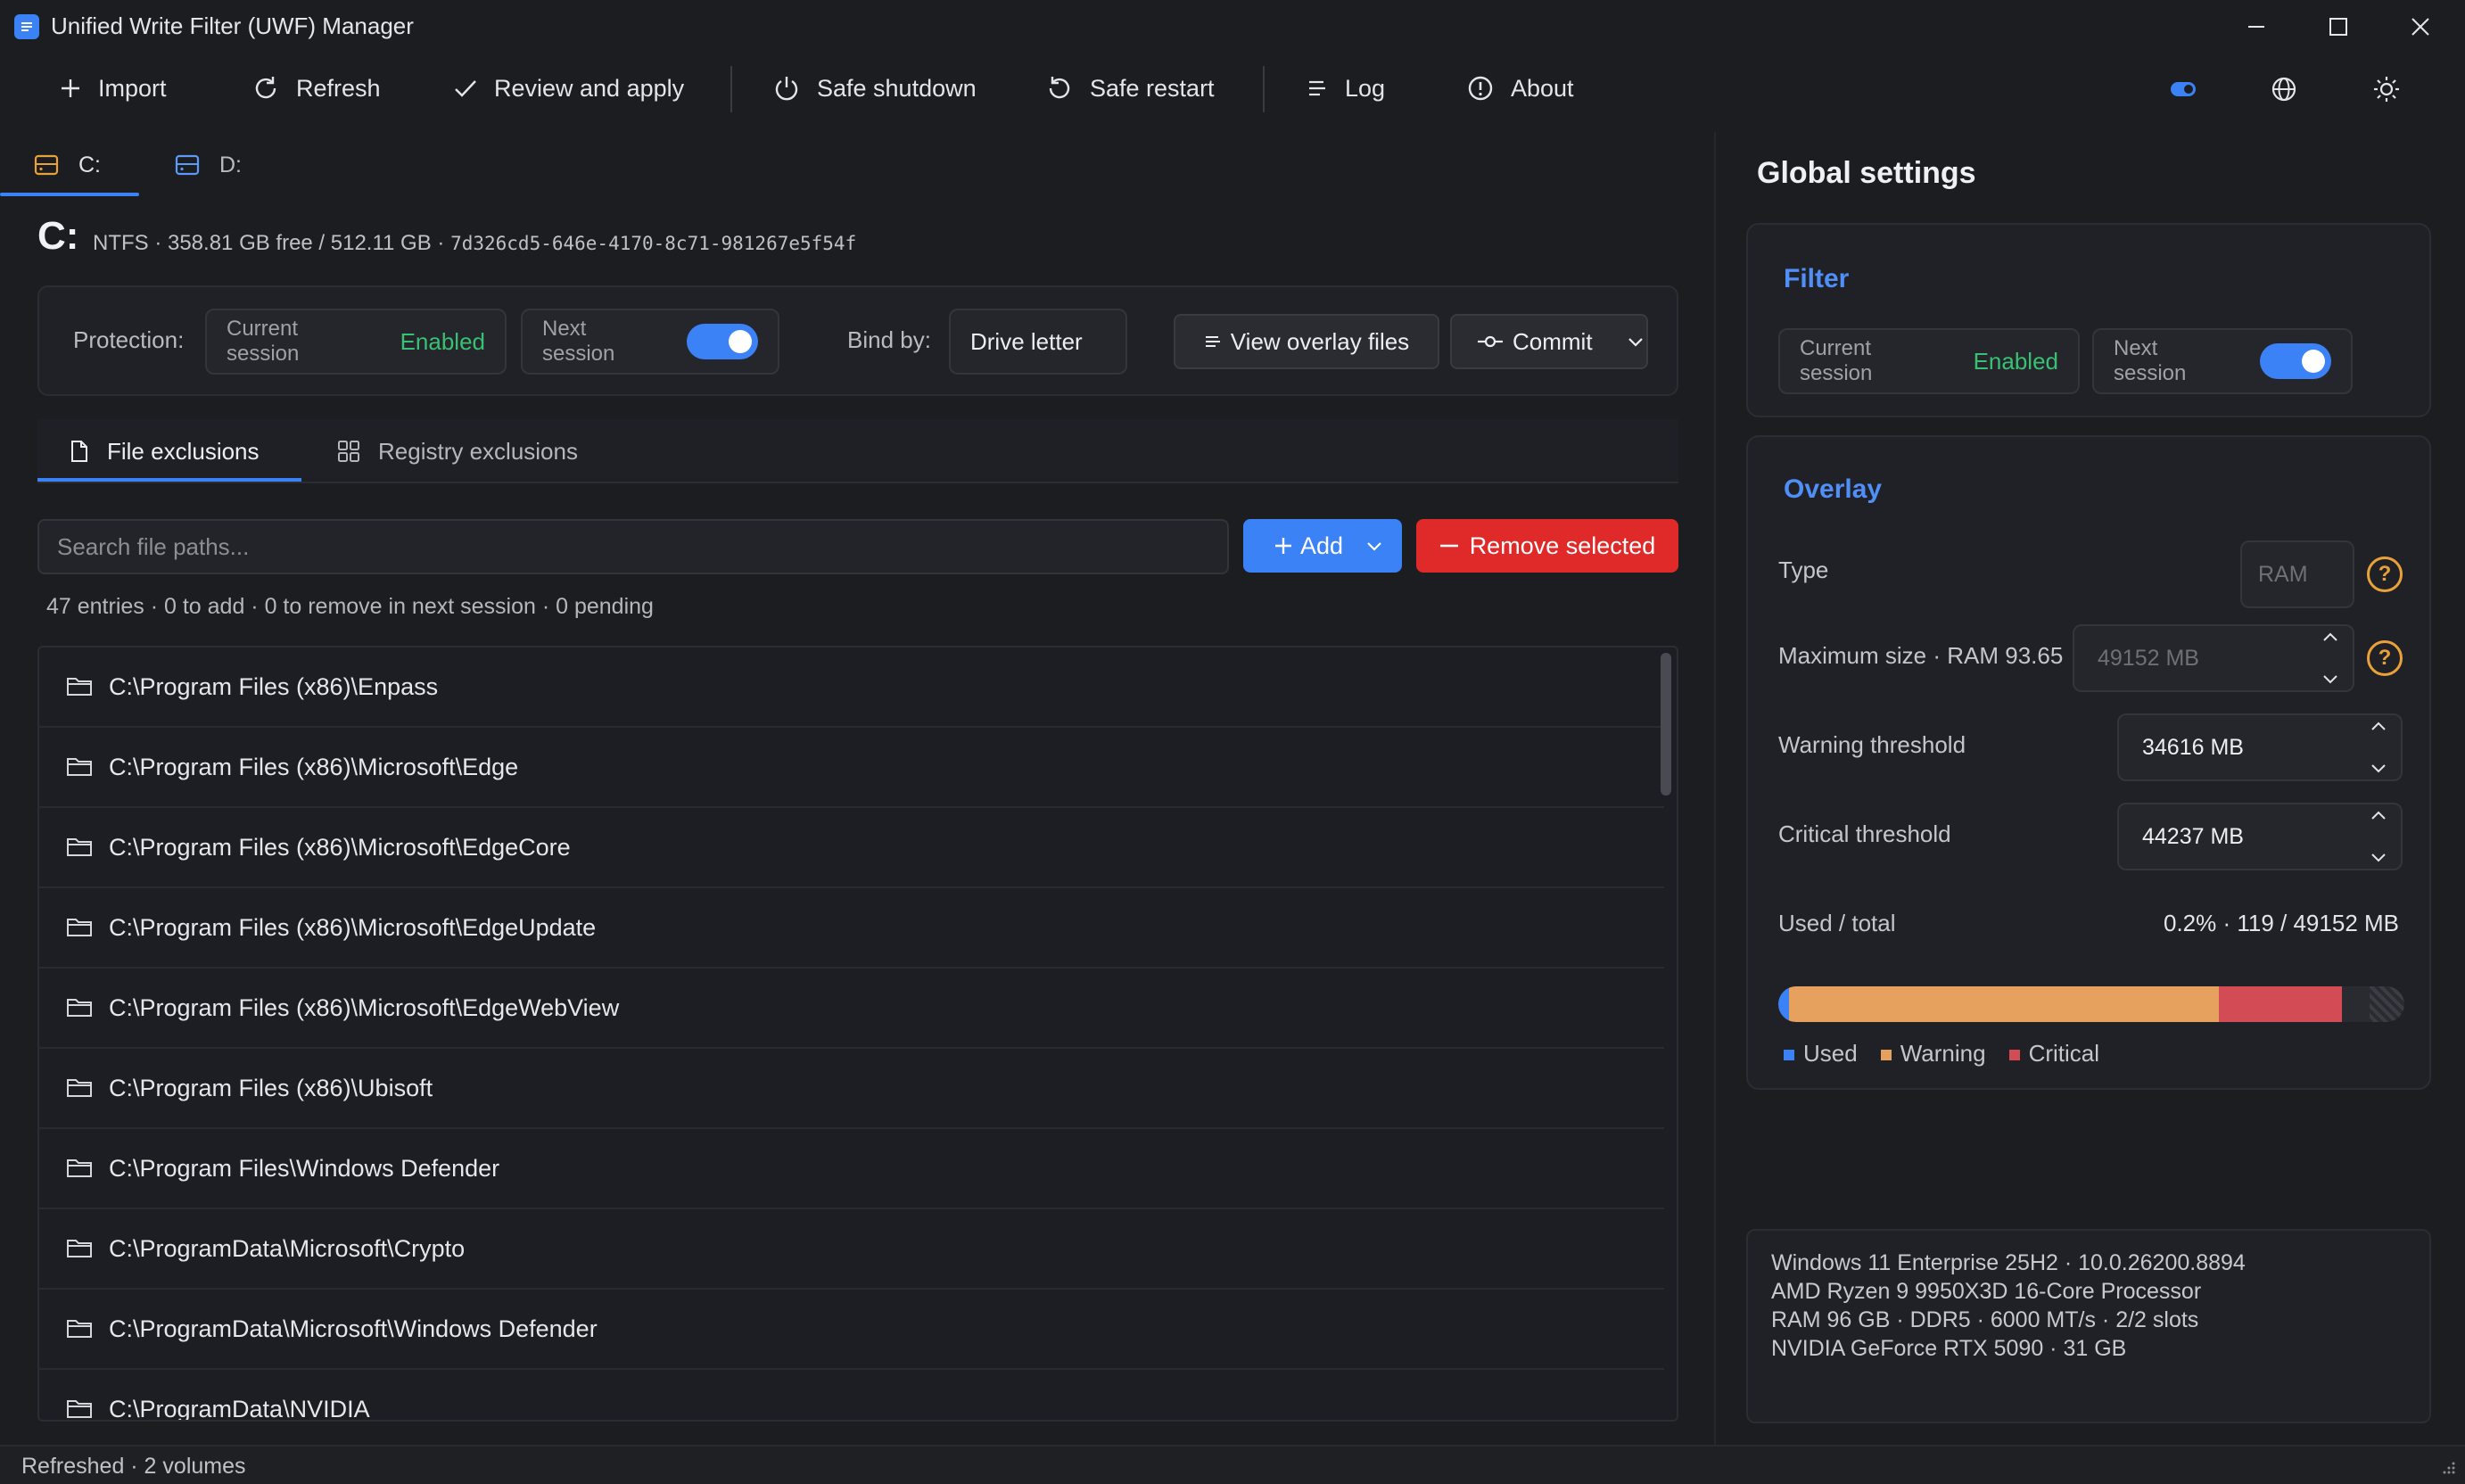 The height and width of the screenshot is (1484, 2465). I want to click on tab-file-exclusions: File exclusions, so click(165, 451).